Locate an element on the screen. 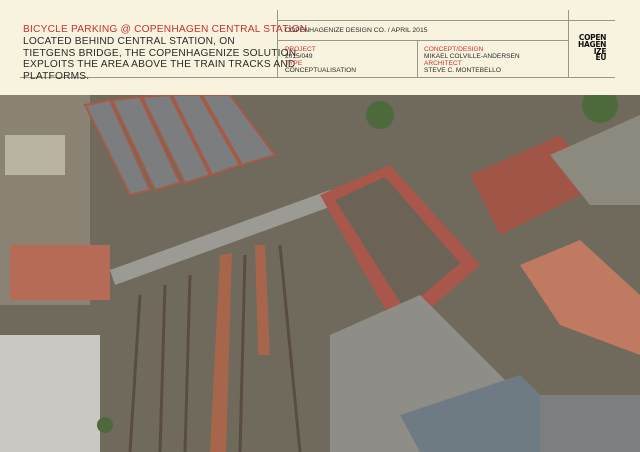 Image resolution: width=640 pixels, height=452 pixels. logo-line: EU is located at coordinates (601, 58).